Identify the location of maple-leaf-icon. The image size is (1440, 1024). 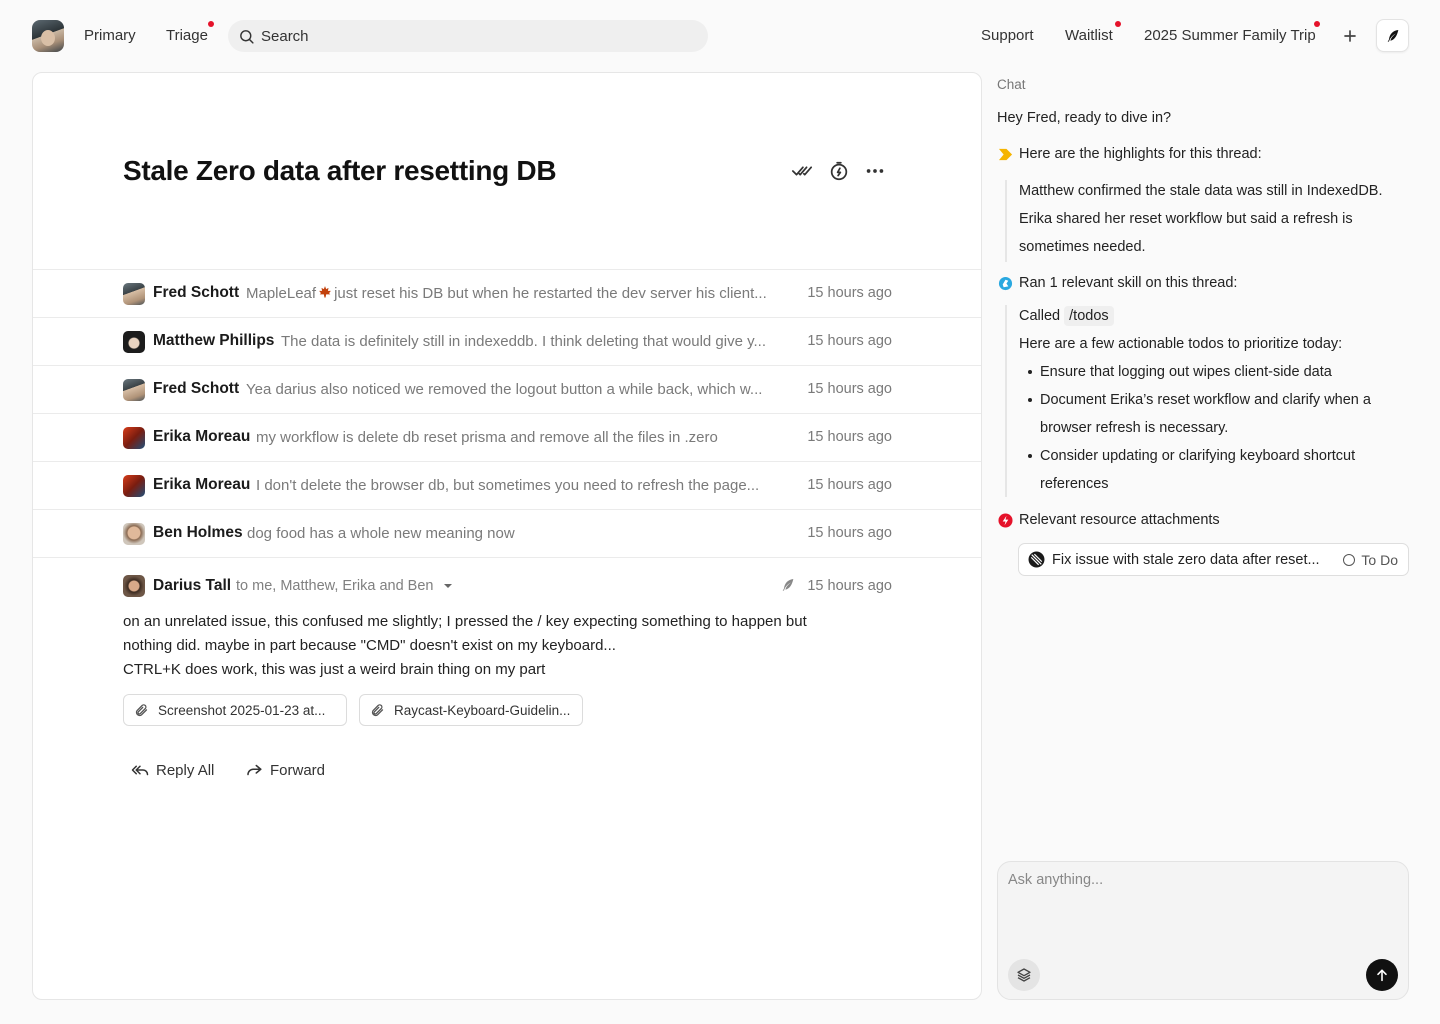
(325, 292).